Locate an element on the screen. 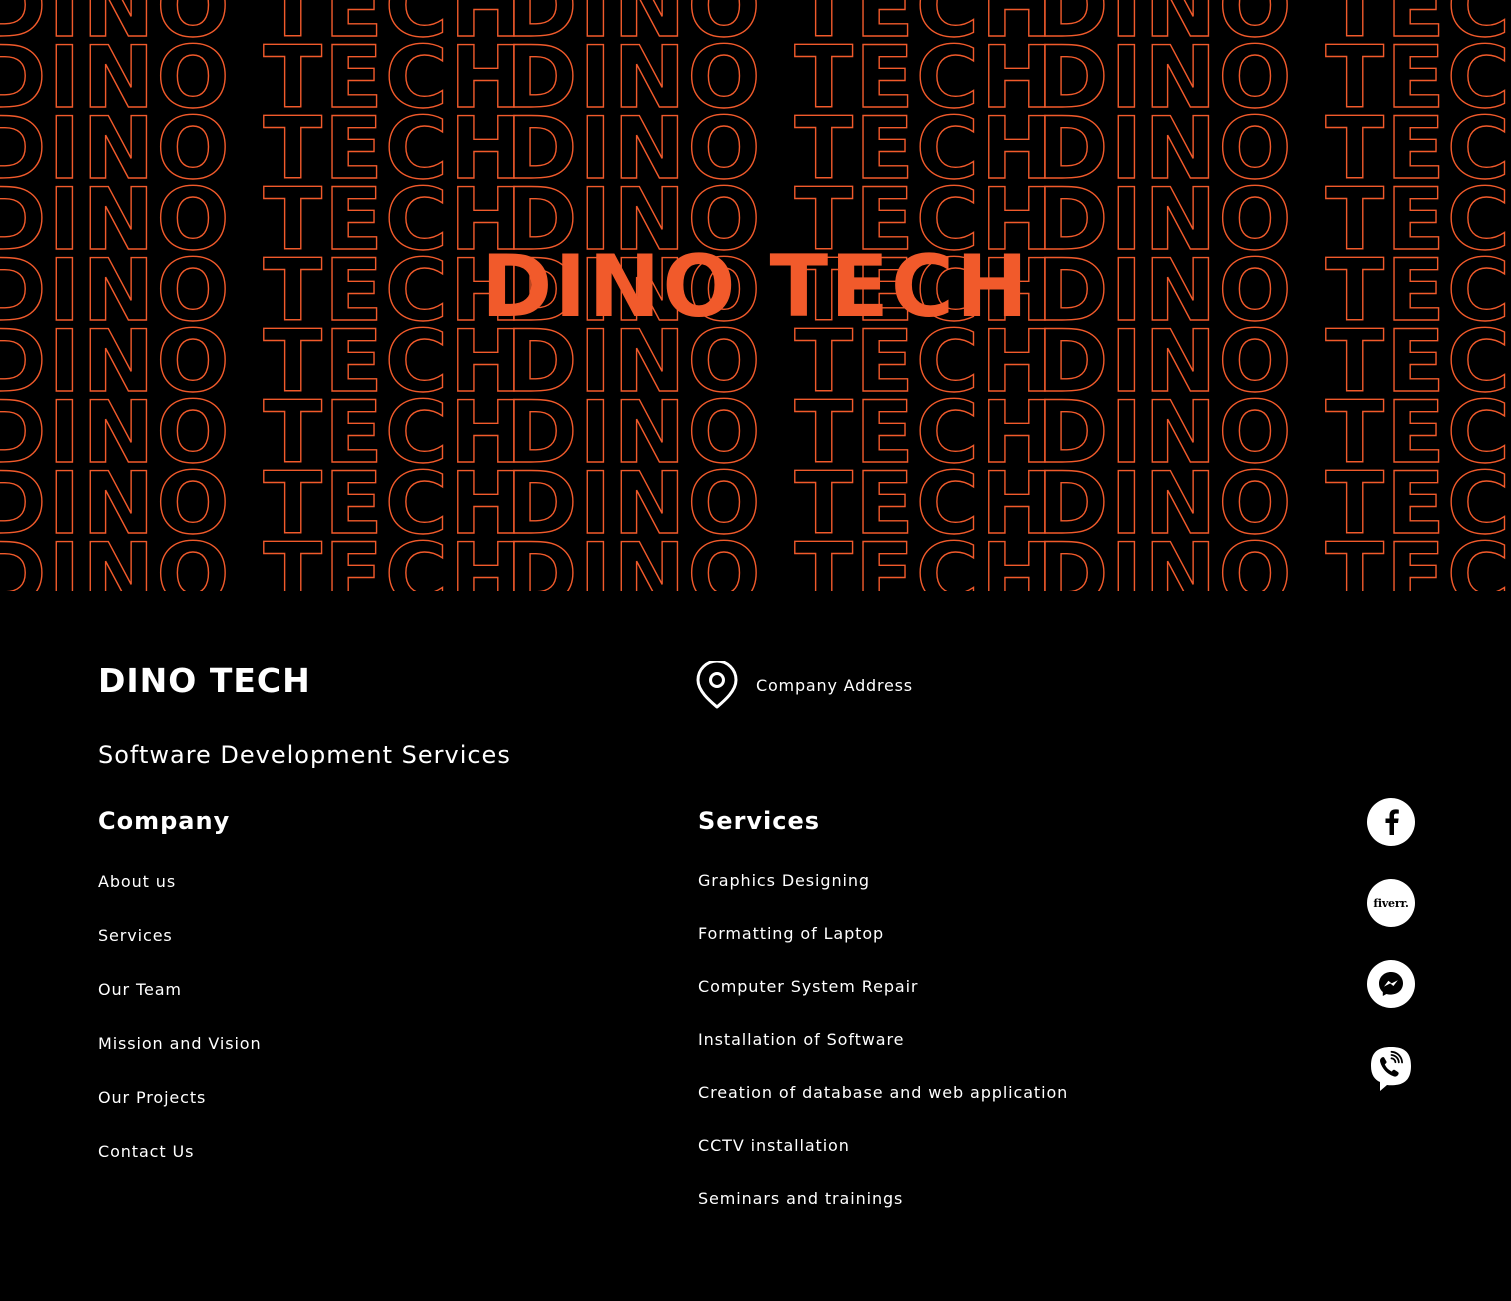 The image size is (1511, 1301). company-heading: Company is located at coordinates (164, 821).